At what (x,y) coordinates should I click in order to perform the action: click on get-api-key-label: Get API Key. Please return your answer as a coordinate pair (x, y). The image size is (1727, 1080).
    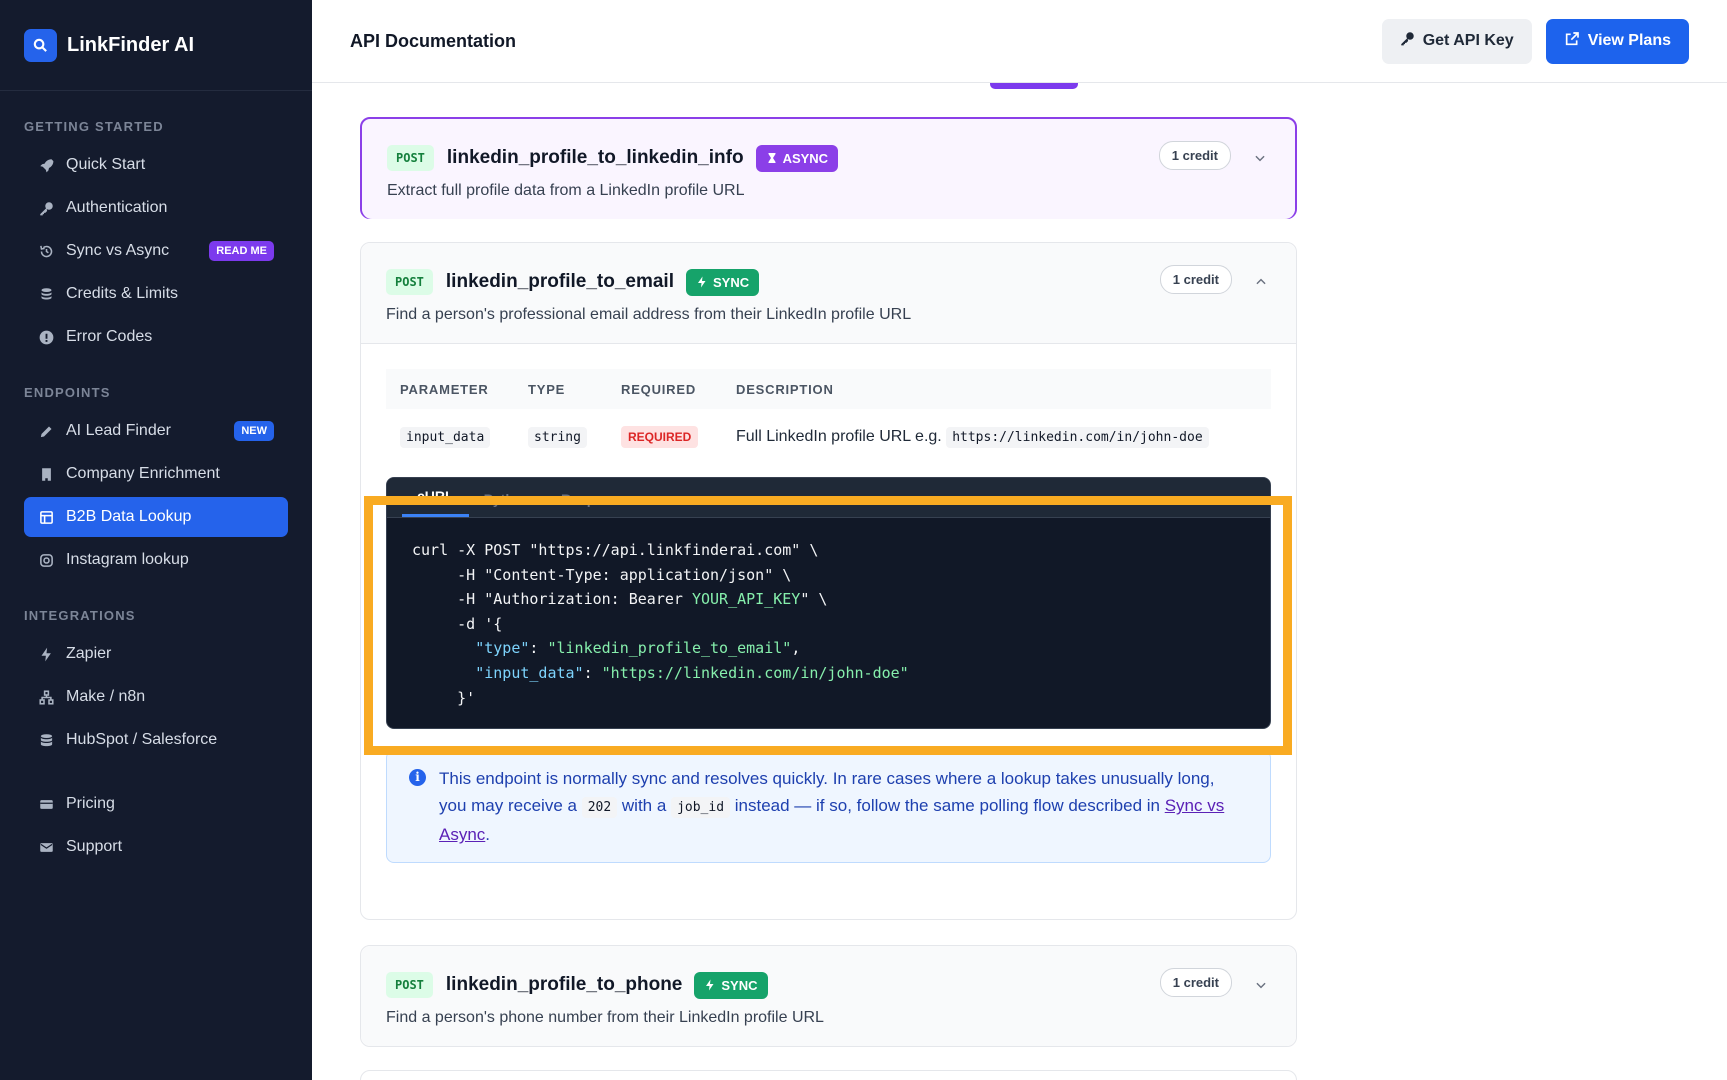
    Looking at the image, I should click on (1468, 40).